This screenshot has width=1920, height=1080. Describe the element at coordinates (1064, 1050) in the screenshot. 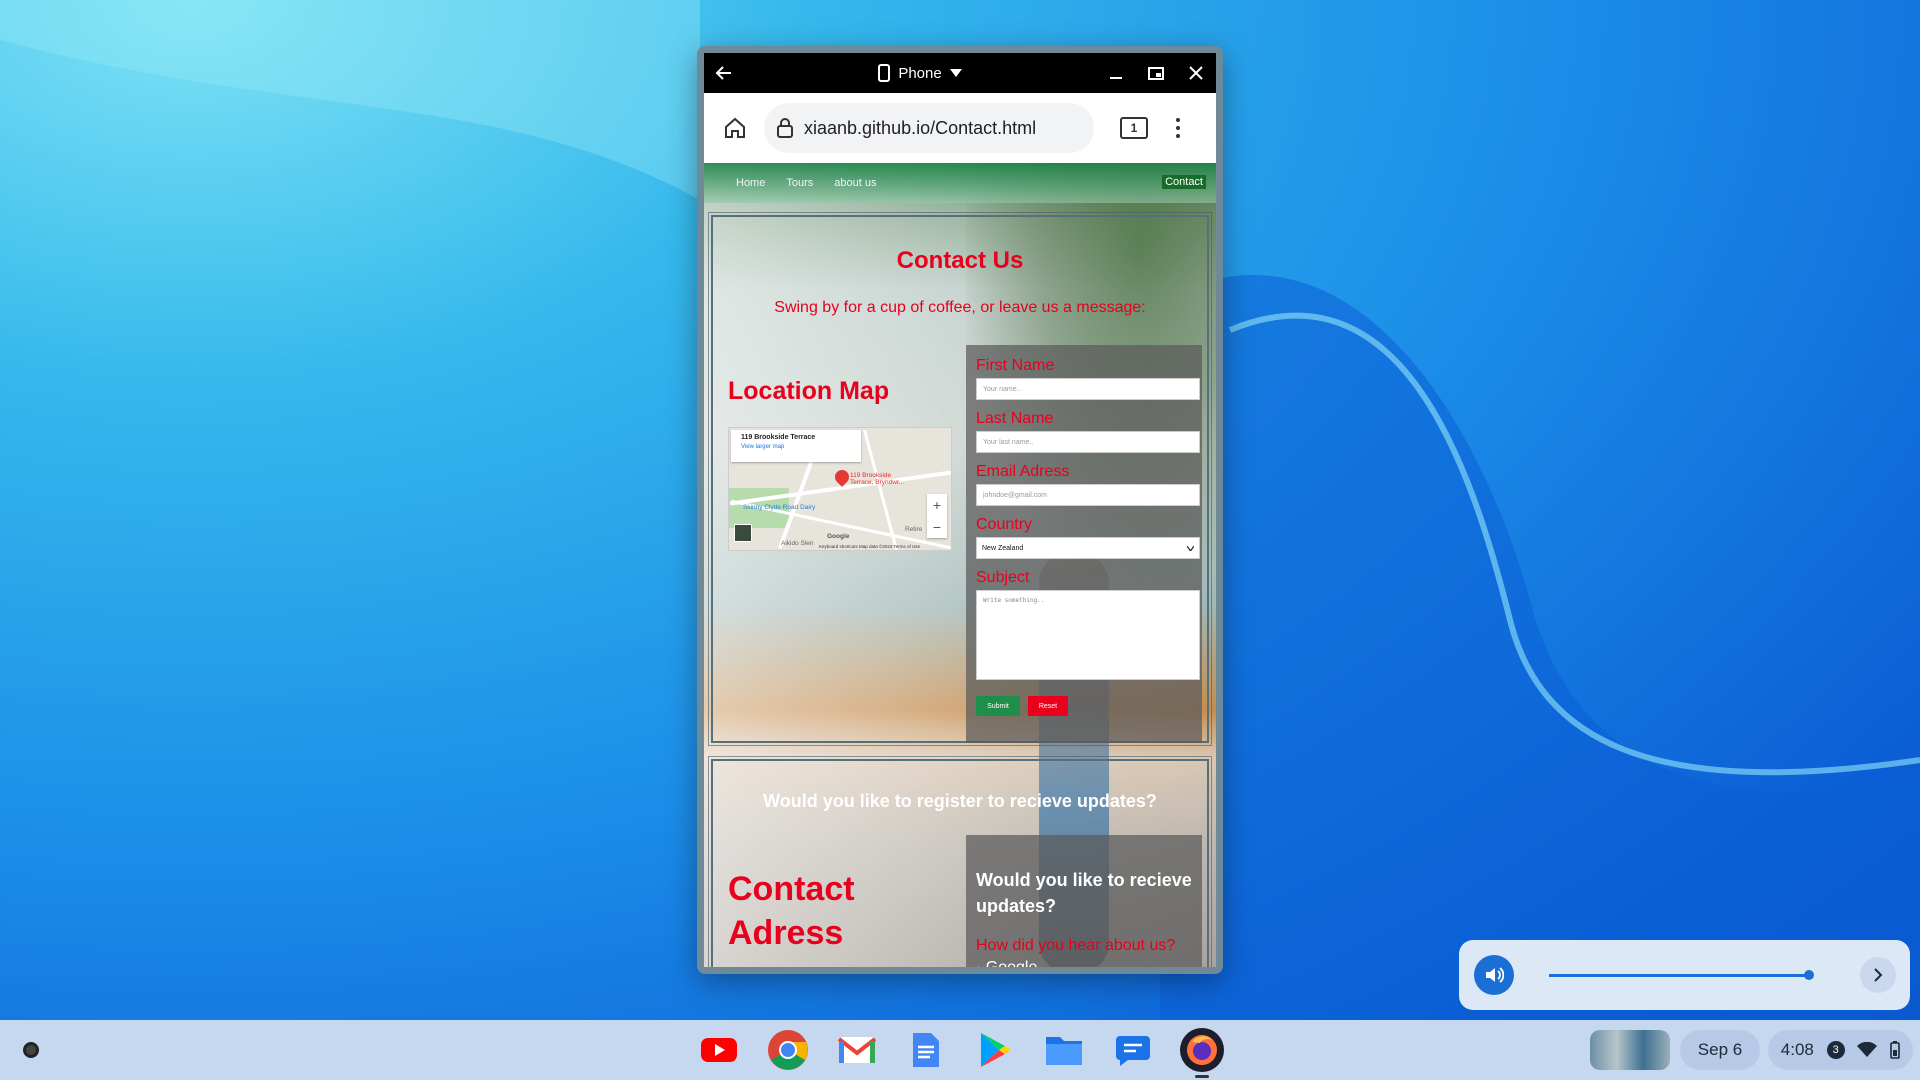

I see `files-icon` at that location.